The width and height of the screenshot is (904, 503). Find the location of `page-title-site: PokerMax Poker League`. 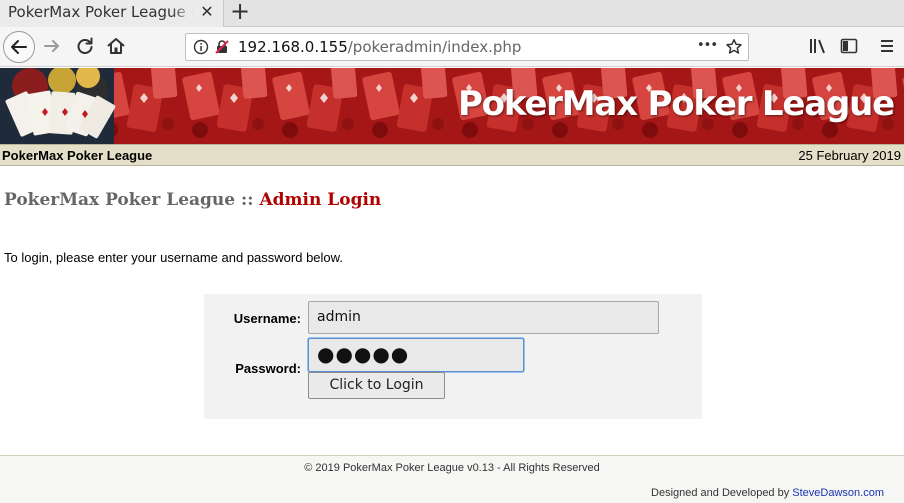

page-title-site: PokerMax Poker League is located at coordinates (120, 200).